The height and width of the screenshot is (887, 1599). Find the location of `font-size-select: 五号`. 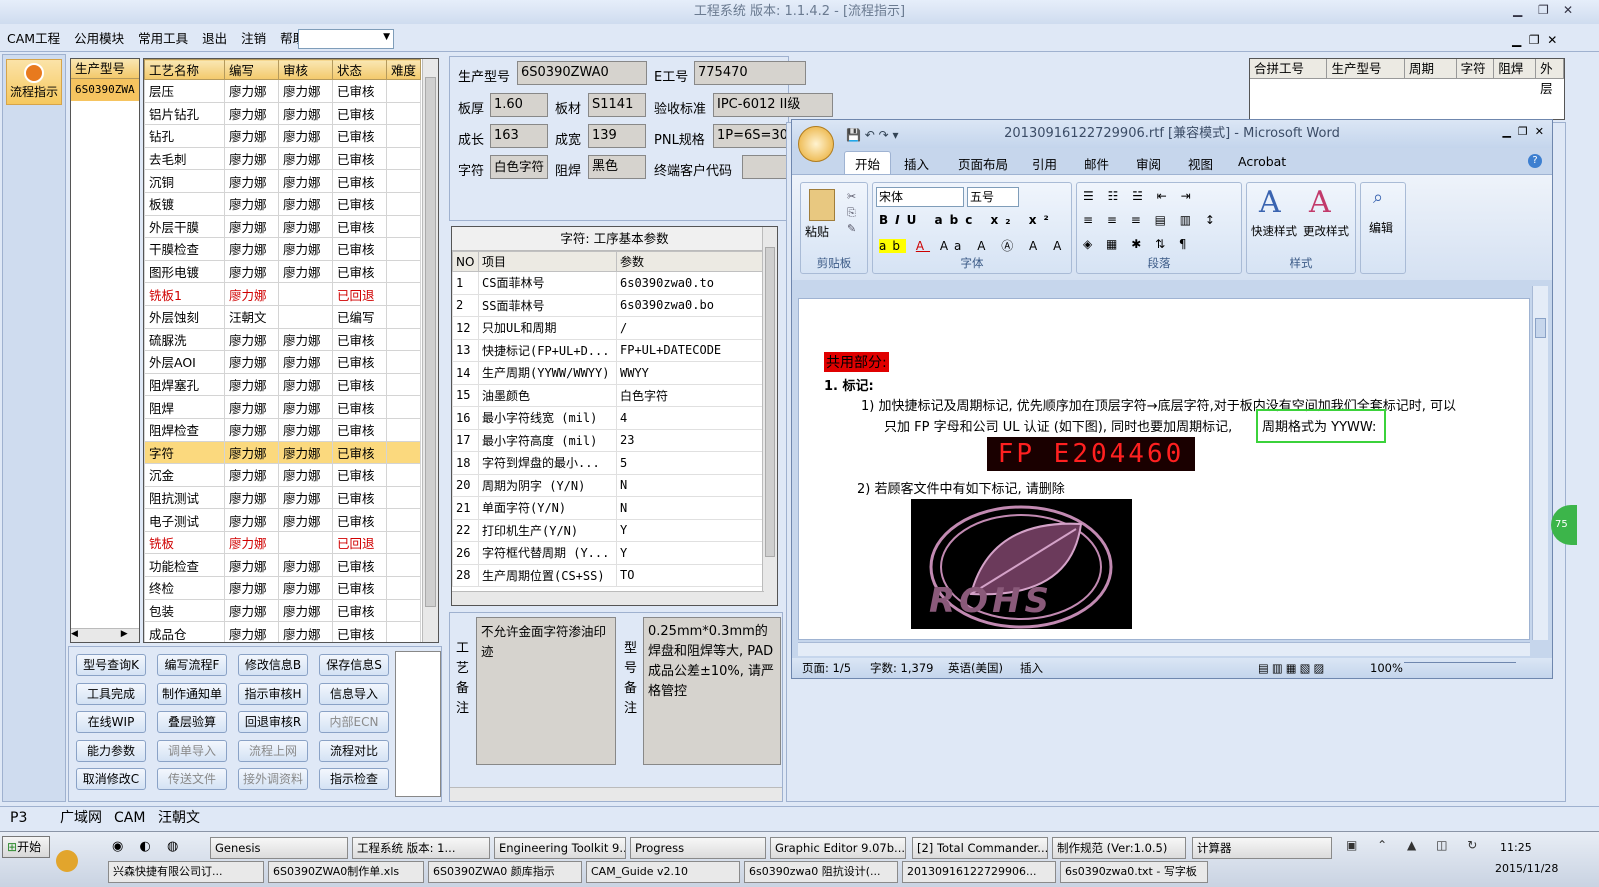

font-size-select: 五号 is located at coordinates (993, 197).